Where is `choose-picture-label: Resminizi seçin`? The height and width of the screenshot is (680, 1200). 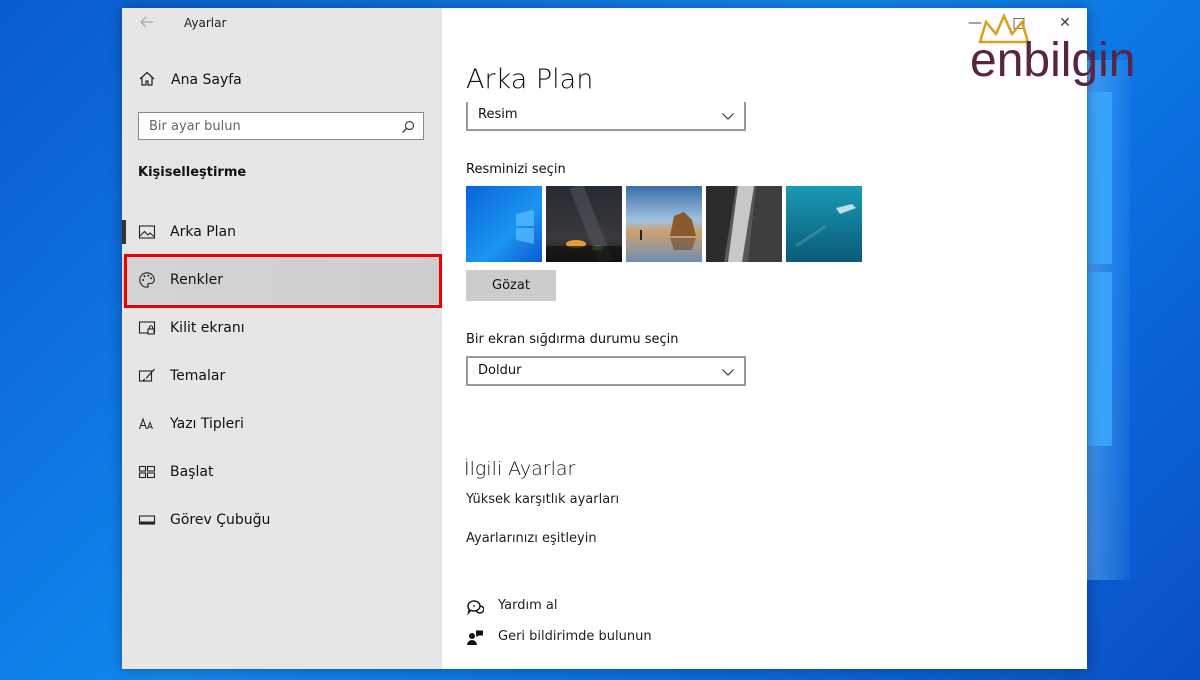
choose-picture-label: Resminizi seçin is located at coordinates (516, 169).